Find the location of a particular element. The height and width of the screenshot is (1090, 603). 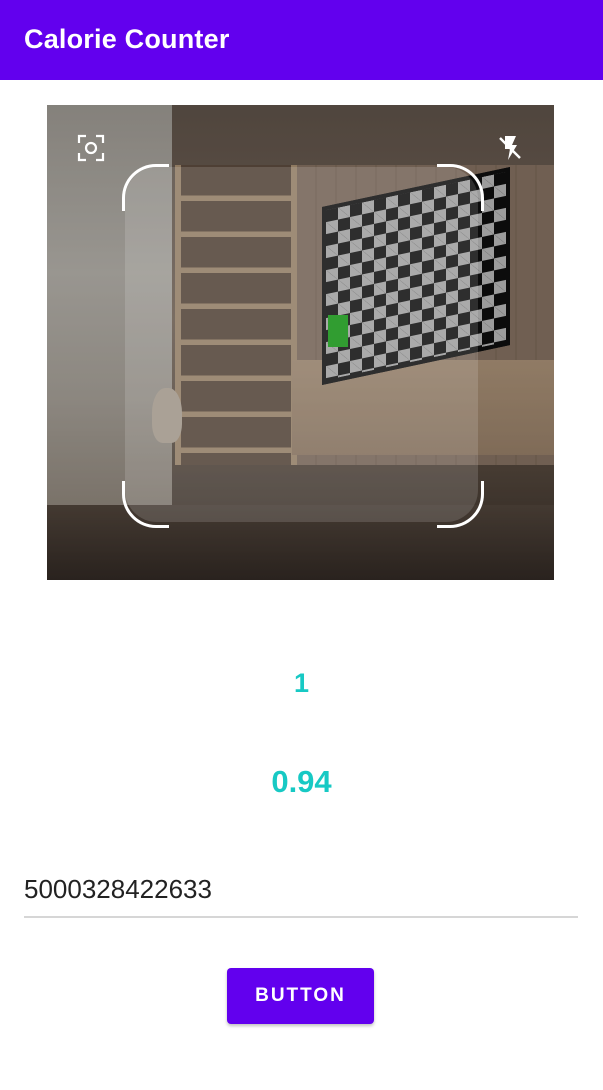

flash-off-icon is located at coordinates (510, 148).